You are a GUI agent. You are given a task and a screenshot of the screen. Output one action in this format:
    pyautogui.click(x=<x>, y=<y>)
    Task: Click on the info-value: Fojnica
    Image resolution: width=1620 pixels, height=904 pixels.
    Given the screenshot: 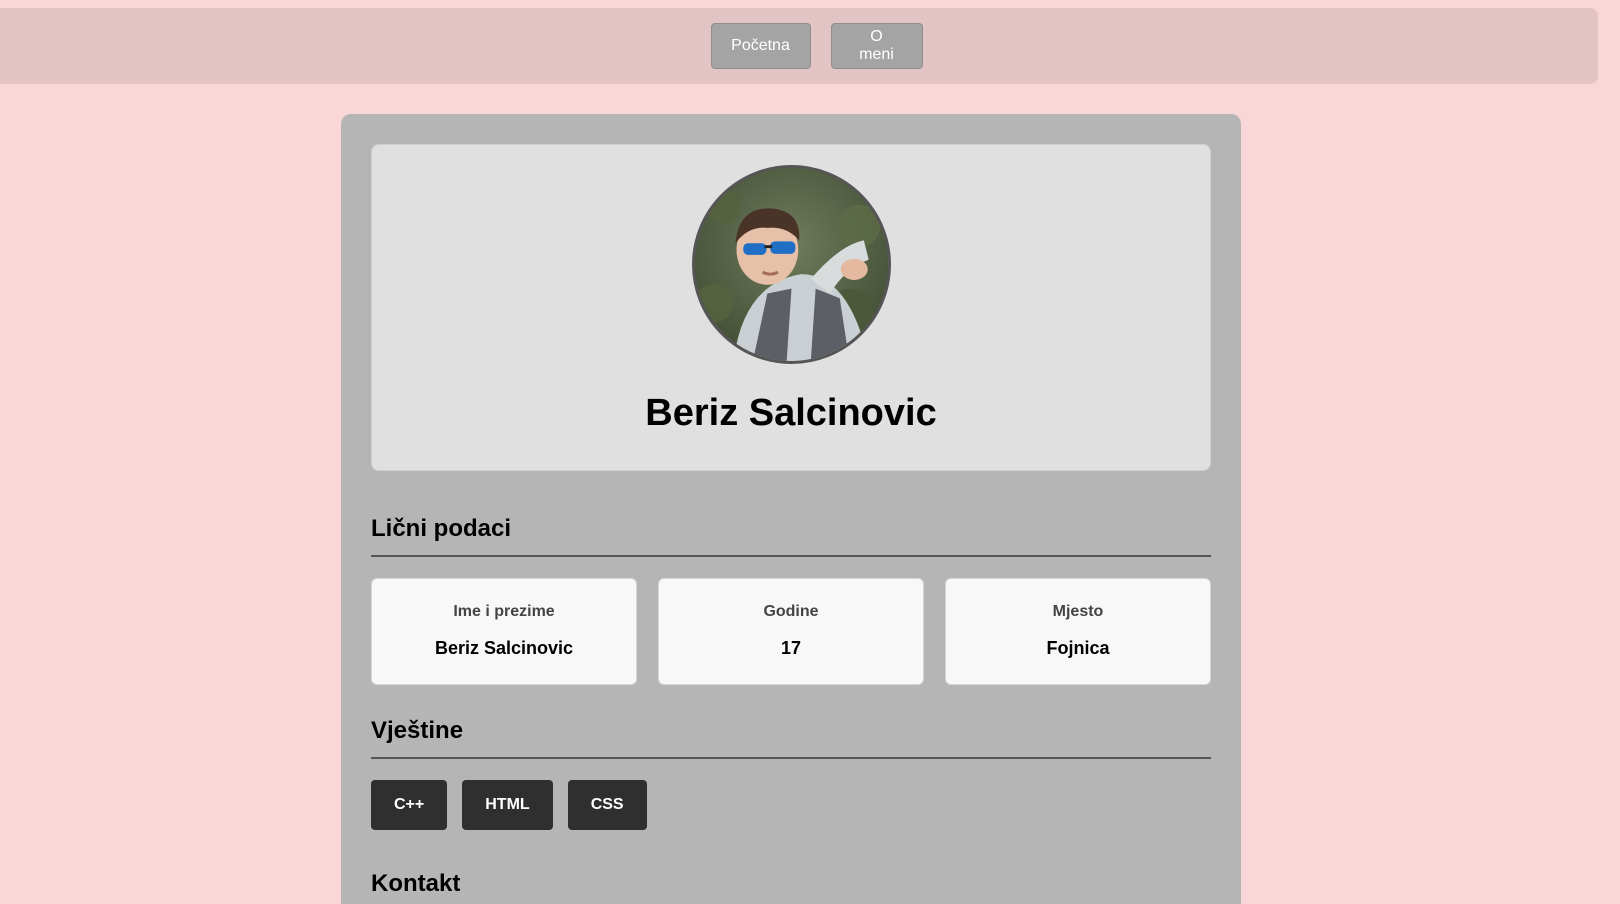 What is the action you would take?
    pyautogui.click(x=1078, y=648)
    